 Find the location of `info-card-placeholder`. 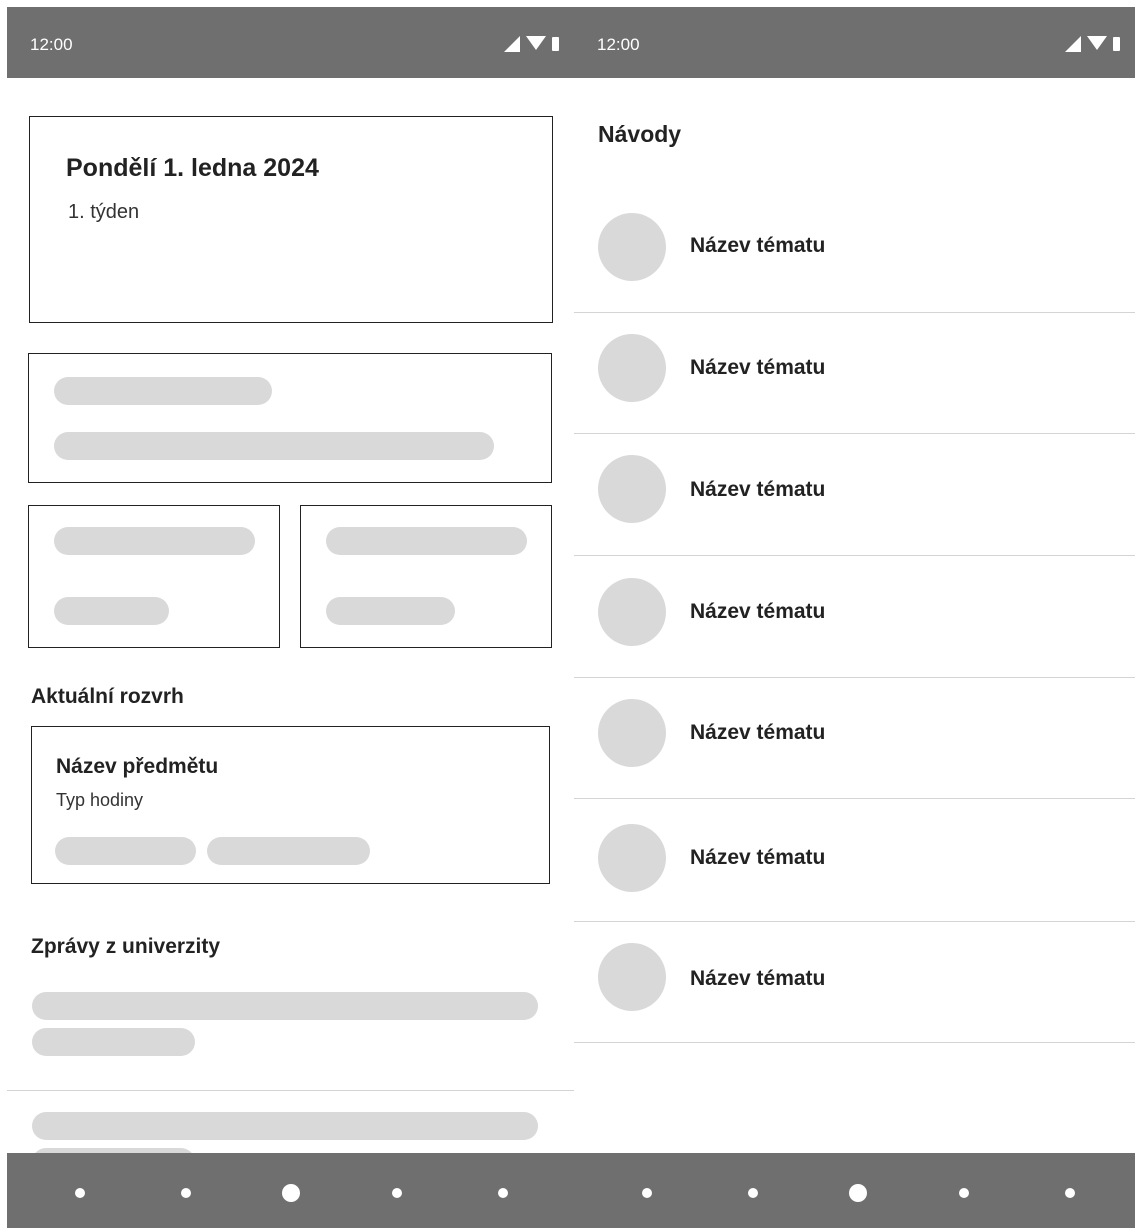

info-card-placeholder is located at coordinates (290, 418).